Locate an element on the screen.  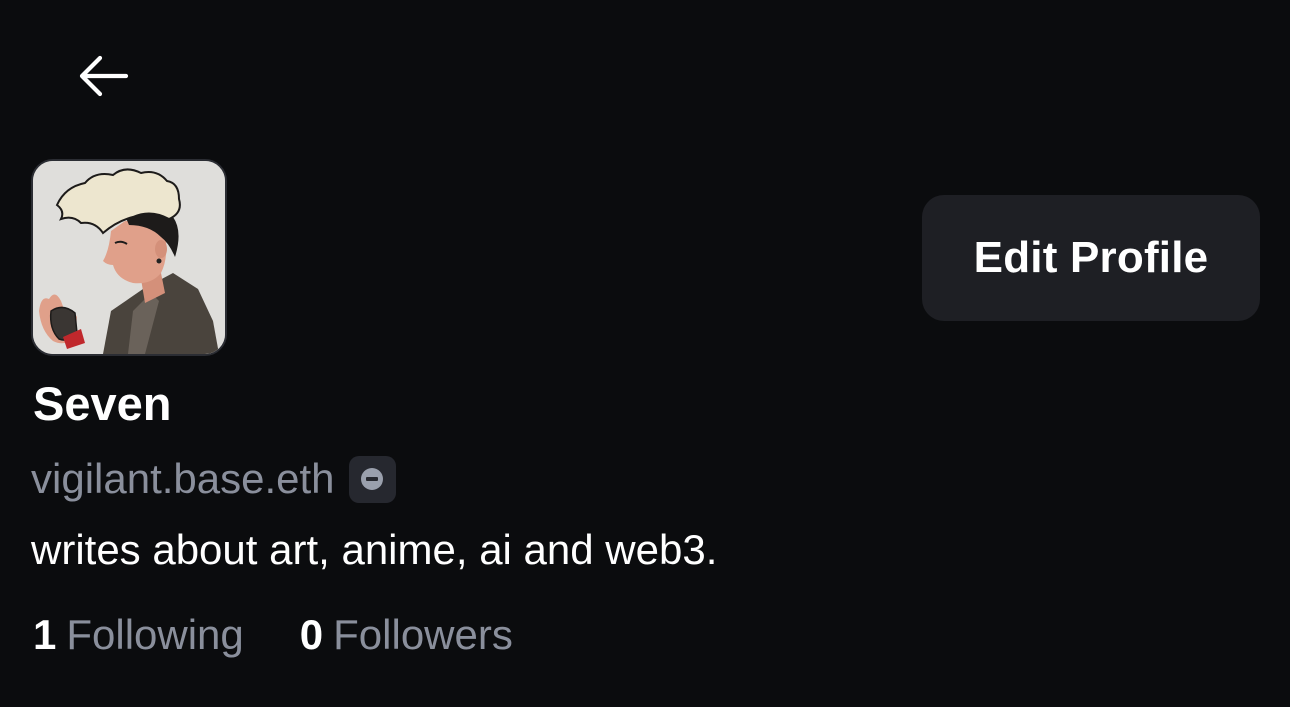
profile-stats: 1 Following 0 Followers is located at coordinates (273, 635).